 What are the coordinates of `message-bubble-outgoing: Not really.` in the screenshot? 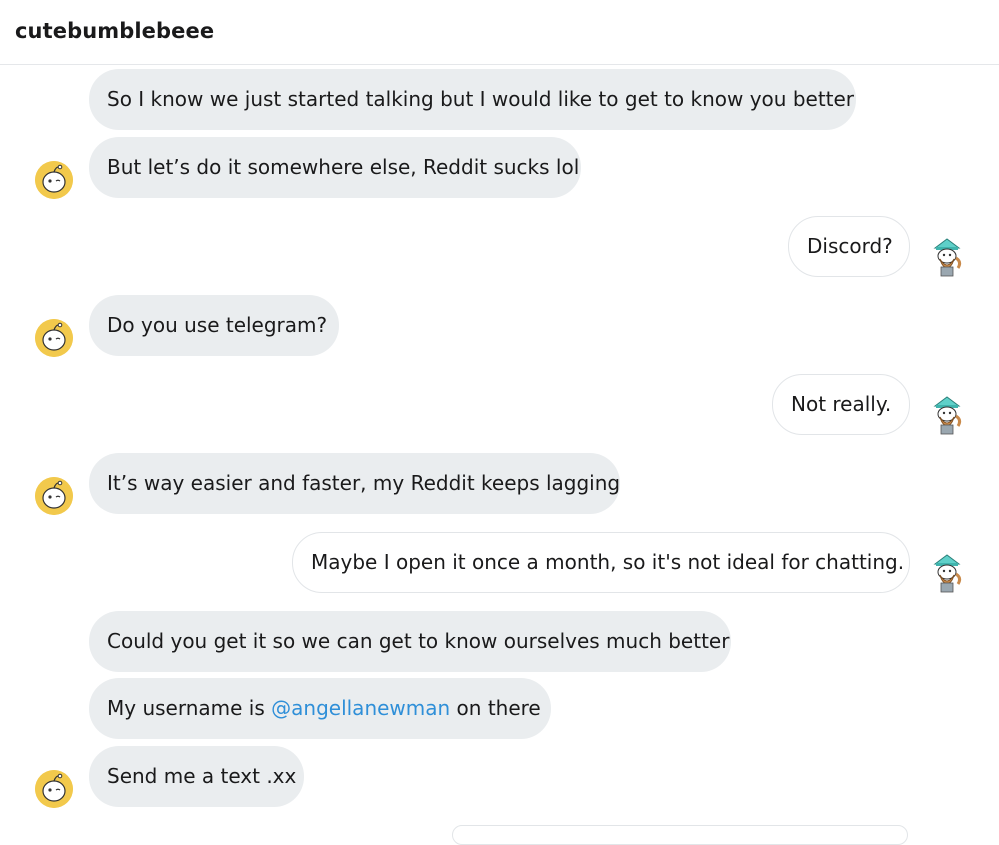 It's located at (841, 404).